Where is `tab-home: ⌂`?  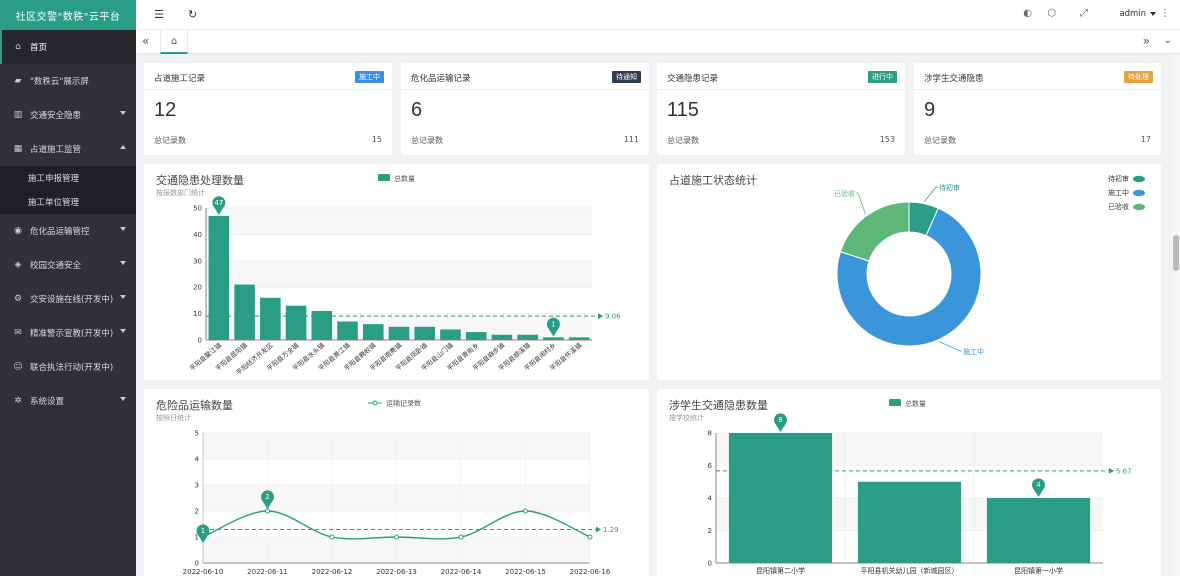
tab-home: ⌂ is located at coordinates (174, 42).